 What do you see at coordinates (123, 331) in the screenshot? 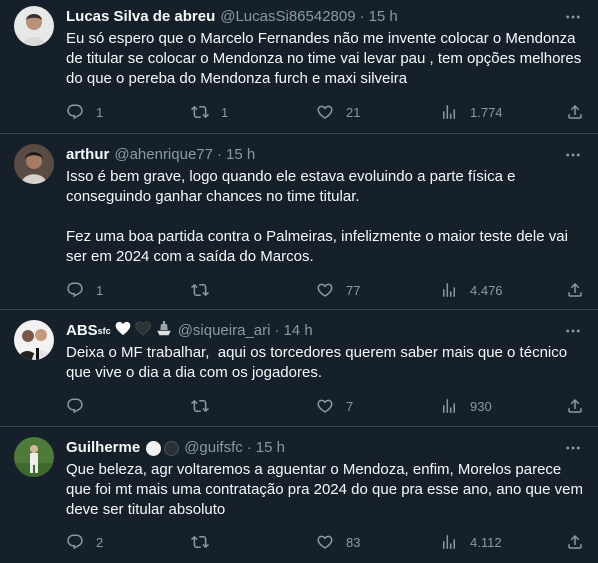
I see `white-heart-icon` at bounding box center [123, 331].